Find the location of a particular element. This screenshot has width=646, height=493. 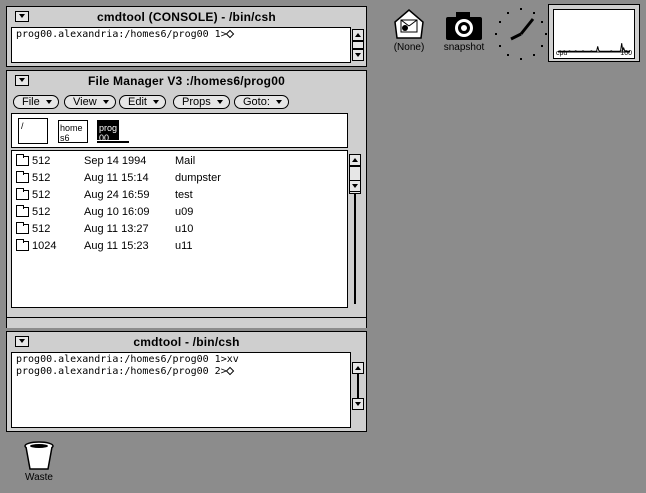

file-list-scrollbar is located at coordinates (356, 229).